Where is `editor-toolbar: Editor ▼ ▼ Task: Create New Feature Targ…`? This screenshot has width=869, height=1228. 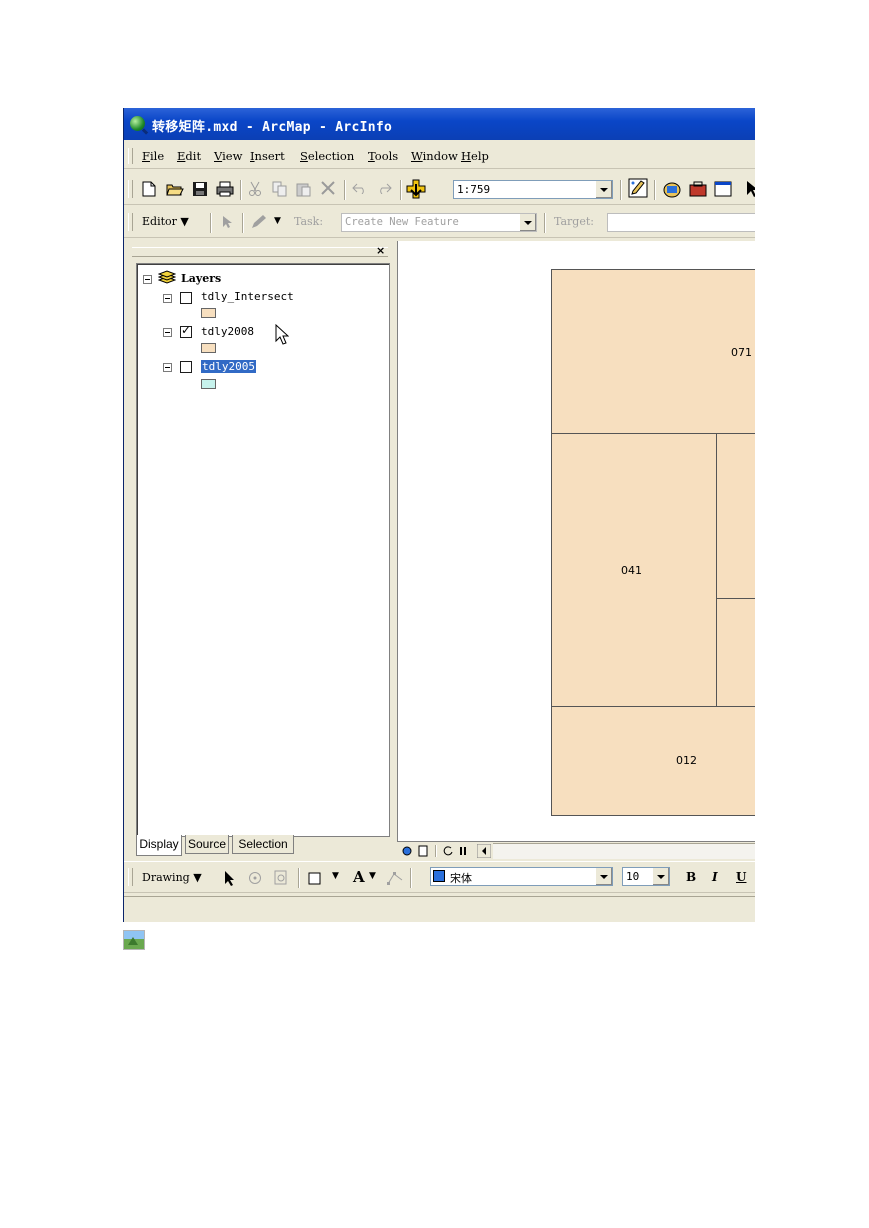 editor-toolbar: Editor ▼ ▼ Task: Create New Feature Targ… is located at coordinates (439, 222).